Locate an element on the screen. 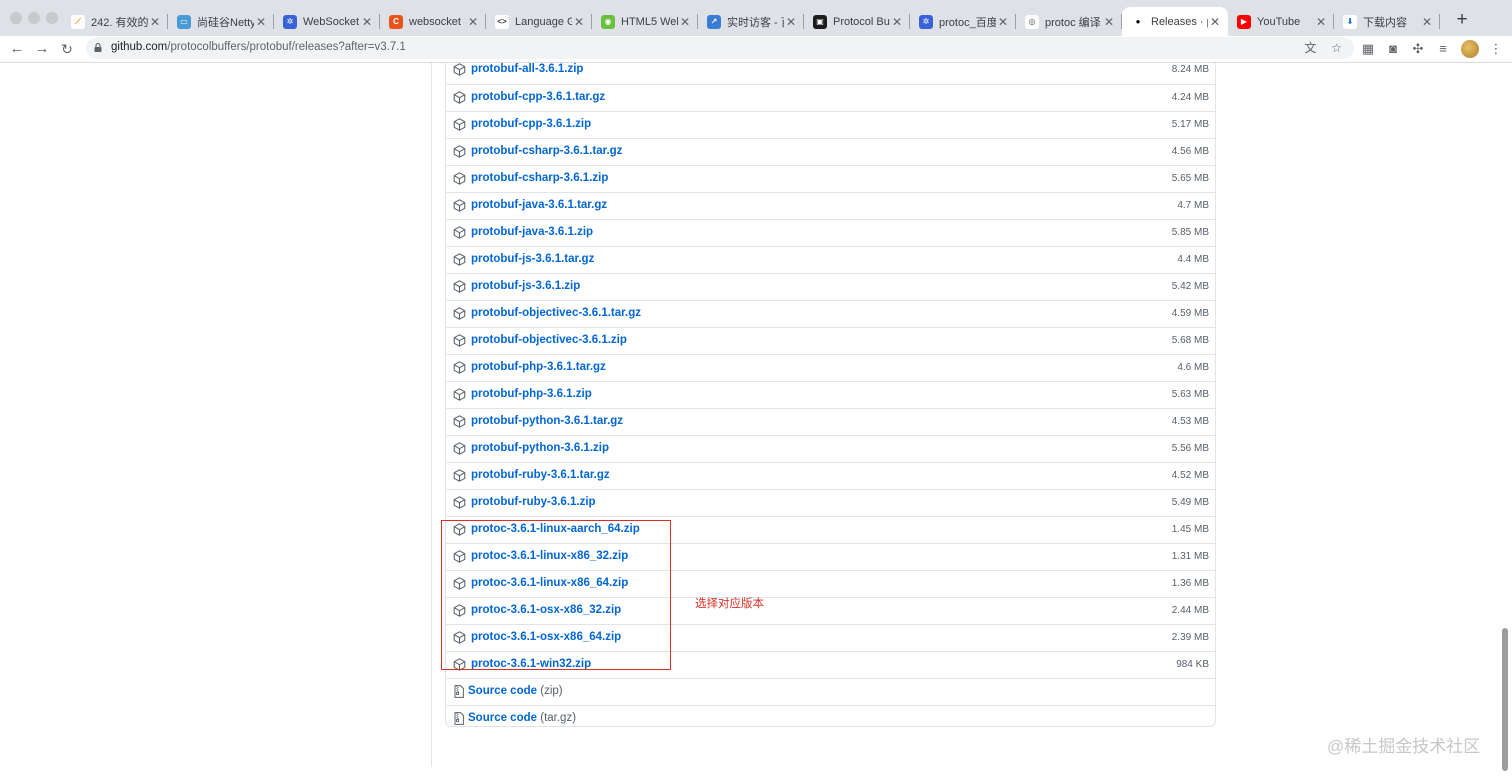  source-code-row: Source code (tar.gz) is located at coordinates (830, 718).